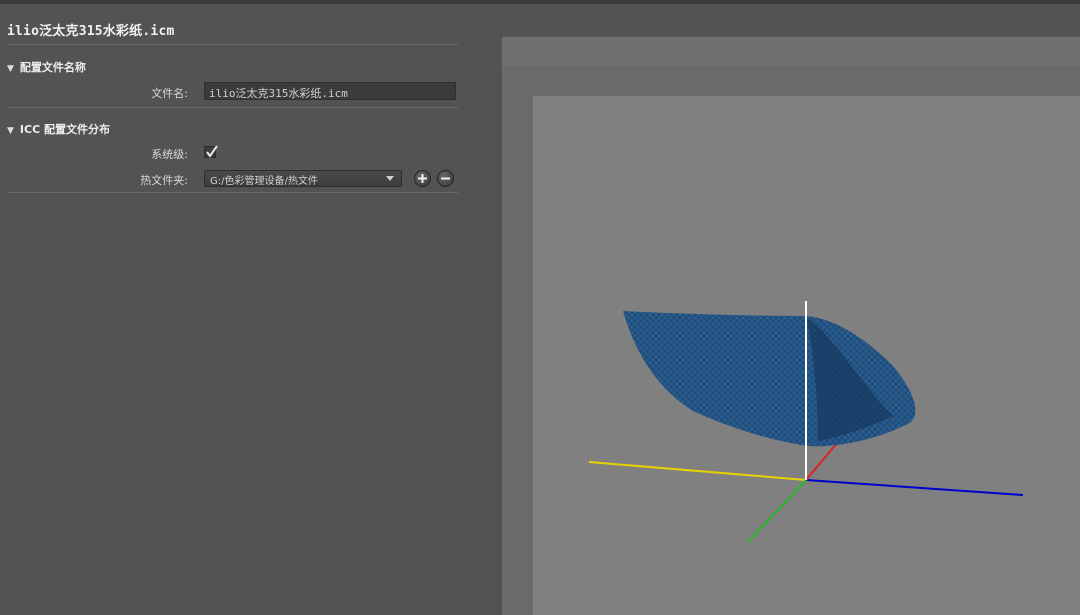  I want to click on viewer-toolbar-strip, so click(791, 51).